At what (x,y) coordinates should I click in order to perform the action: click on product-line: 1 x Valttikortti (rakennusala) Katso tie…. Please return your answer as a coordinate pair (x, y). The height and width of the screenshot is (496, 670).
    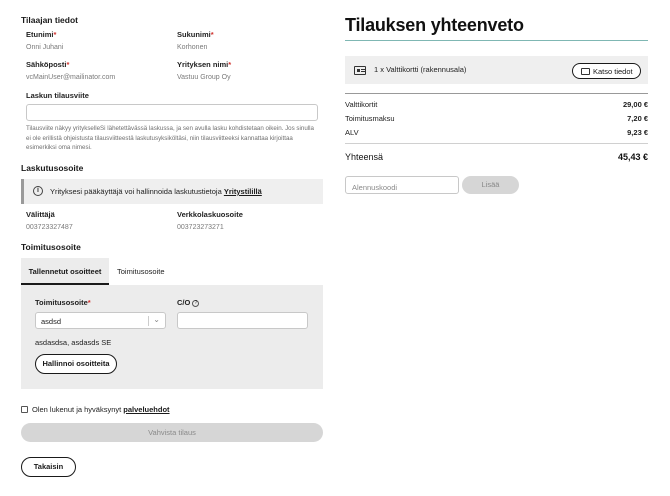
    Looking at the image, I should click on (496, 70).